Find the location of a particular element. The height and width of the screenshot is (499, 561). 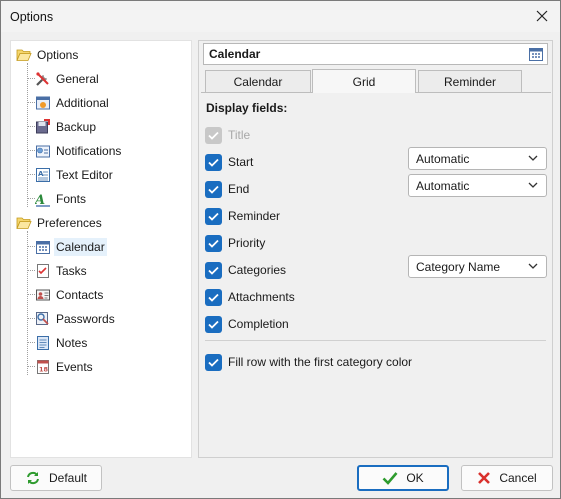

ok-button: OK is located at coordinates (403, 478).